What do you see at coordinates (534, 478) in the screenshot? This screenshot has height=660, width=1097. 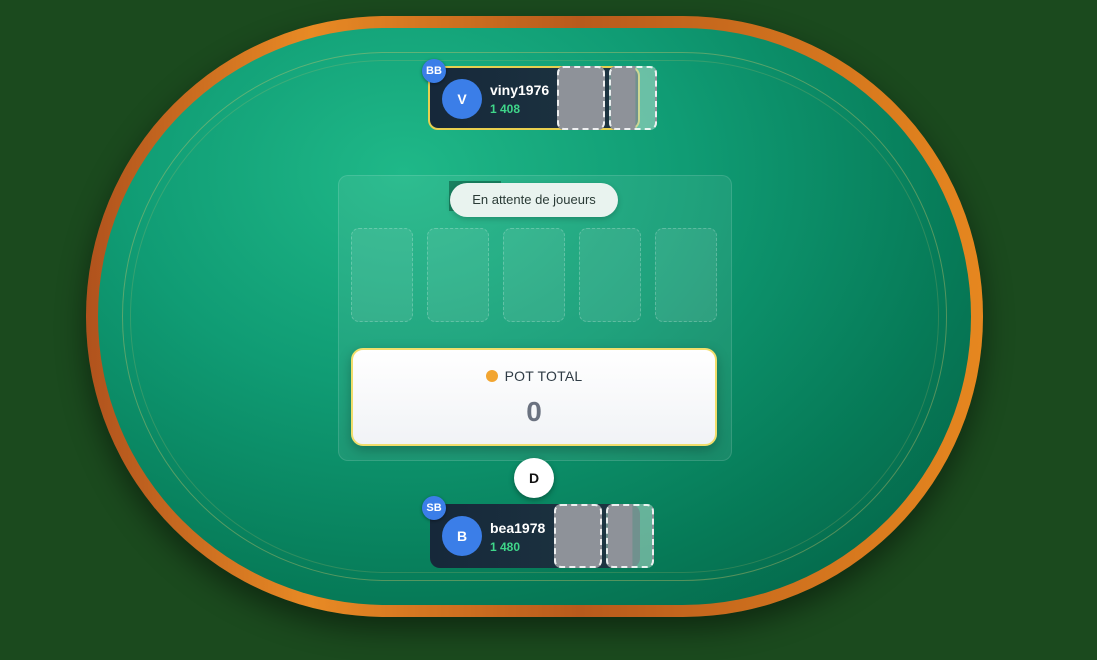 I see `dealer-button: D` at bounding box center [534, 478].